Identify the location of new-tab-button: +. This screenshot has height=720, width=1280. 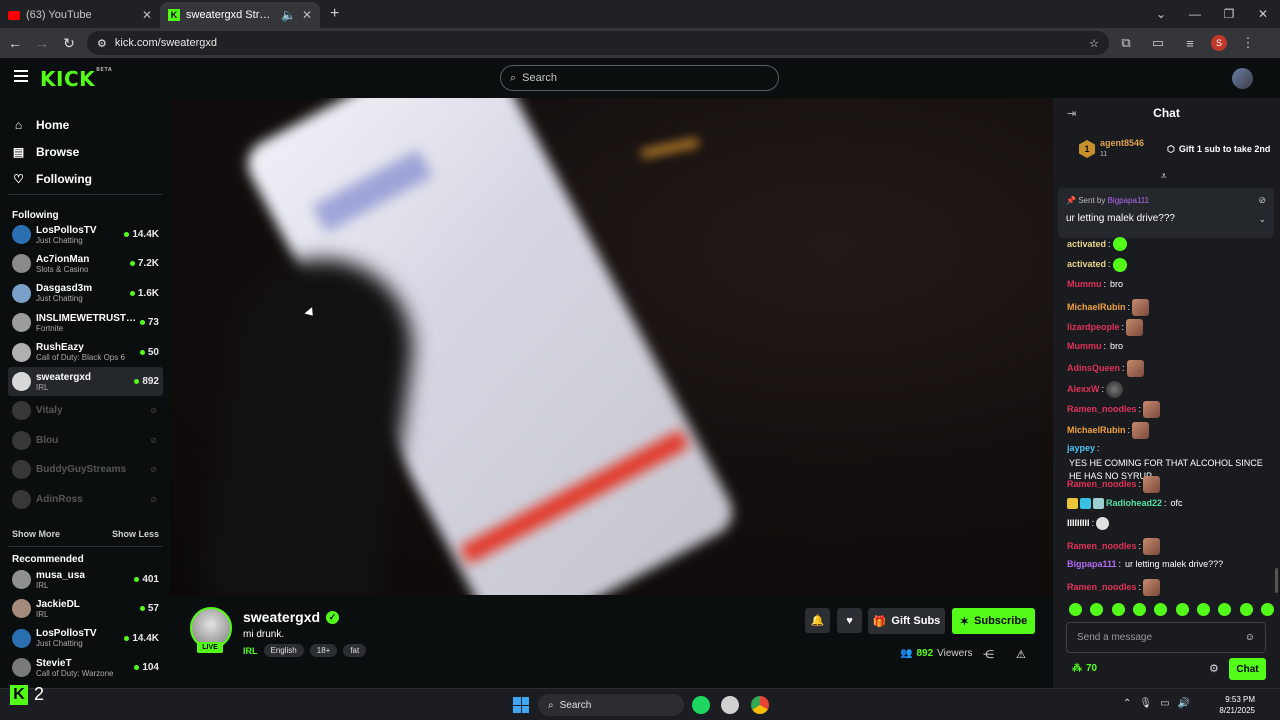
(334, 16).